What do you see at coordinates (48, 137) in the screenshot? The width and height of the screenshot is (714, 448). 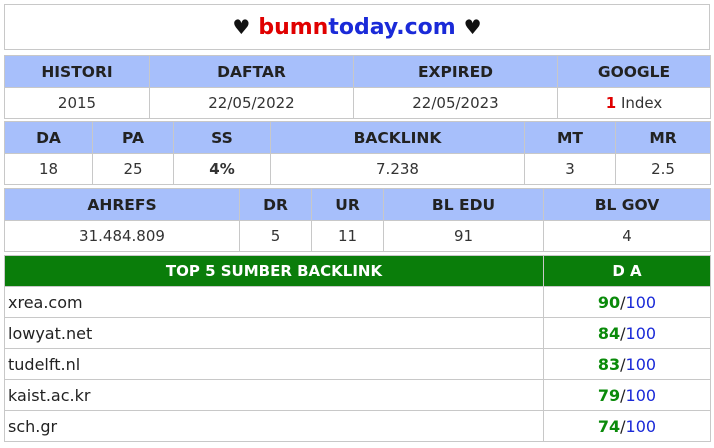 I see `header-da: DA` at bounding box center [48, 137].